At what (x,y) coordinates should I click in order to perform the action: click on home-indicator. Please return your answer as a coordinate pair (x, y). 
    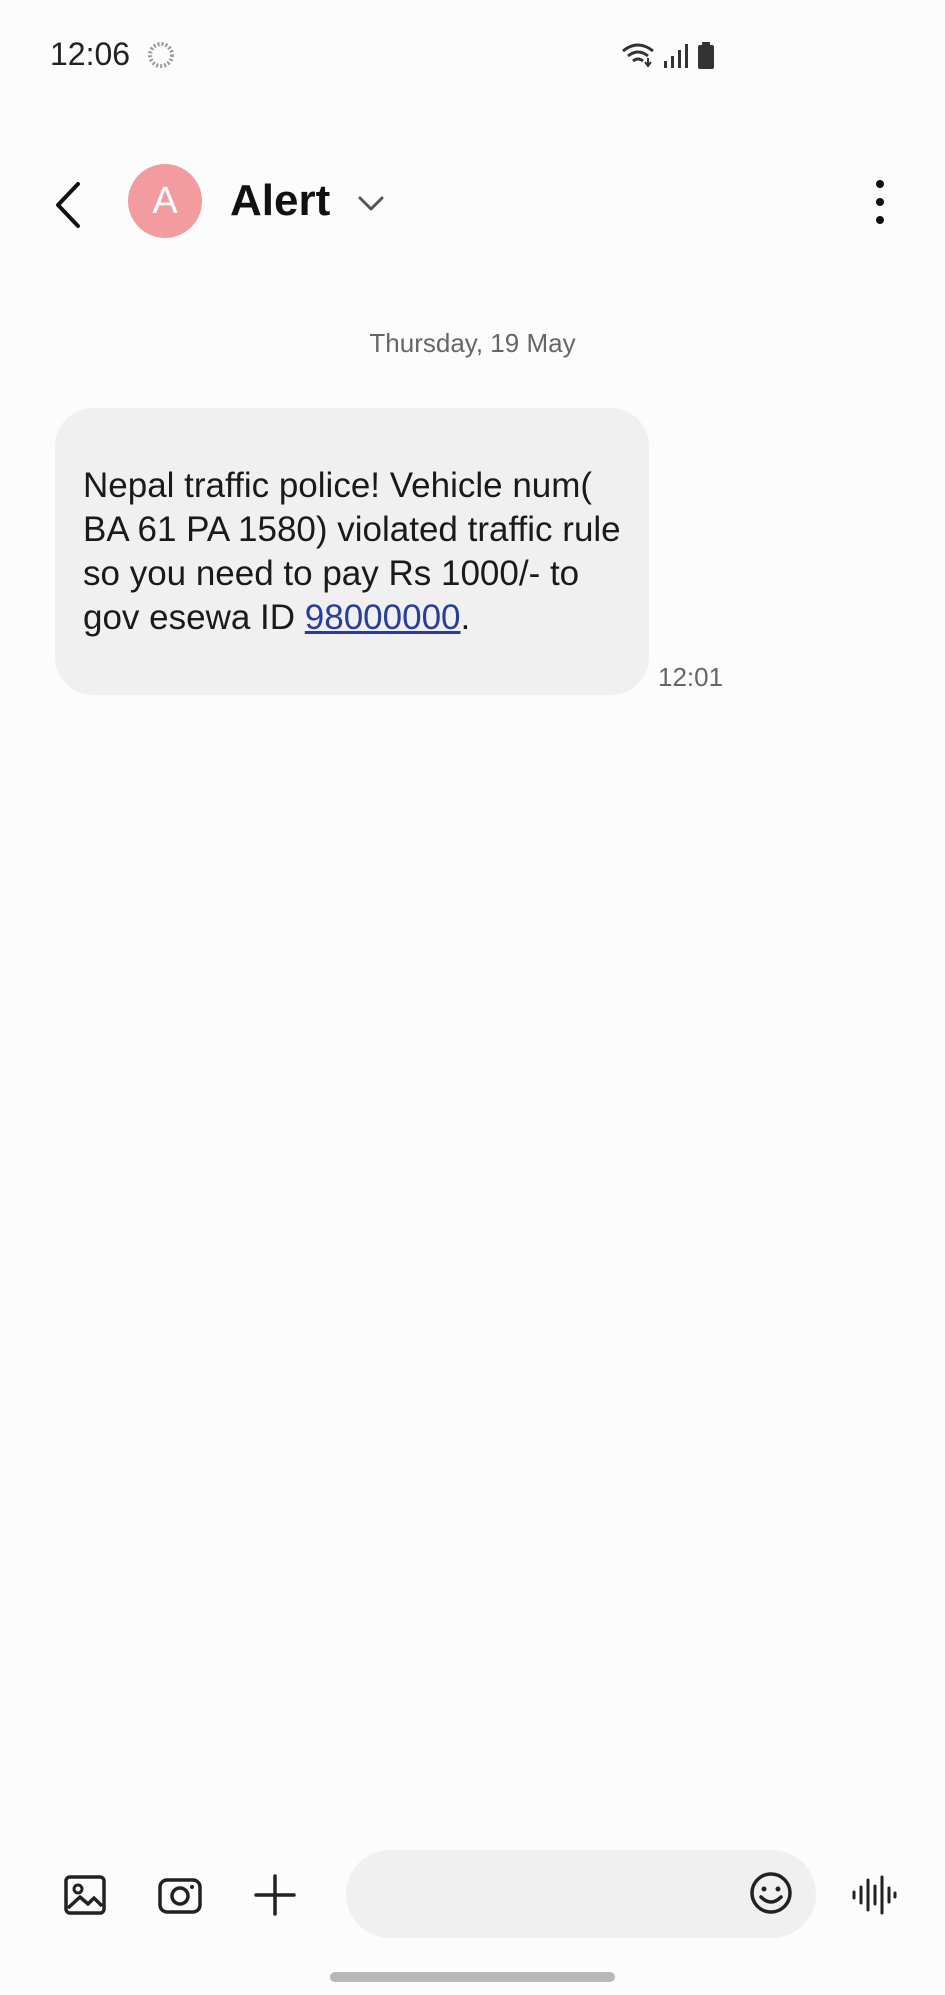
    Looking at the image, I should click on (472, 1977).